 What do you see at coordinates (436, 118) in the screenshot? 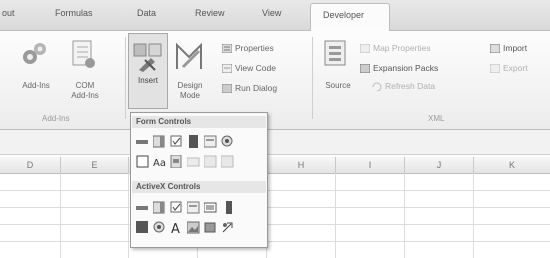
I see `xml-group-label: XML` at bounding box center [436, 118].